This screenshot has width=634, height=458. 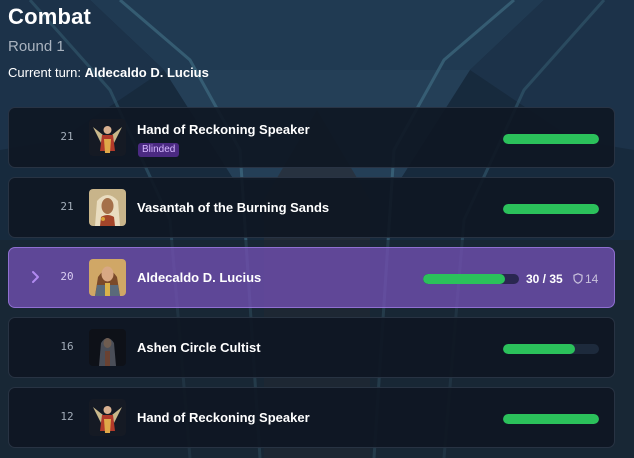 I want to click on page-title: Combat, so click(x=50, y=16).